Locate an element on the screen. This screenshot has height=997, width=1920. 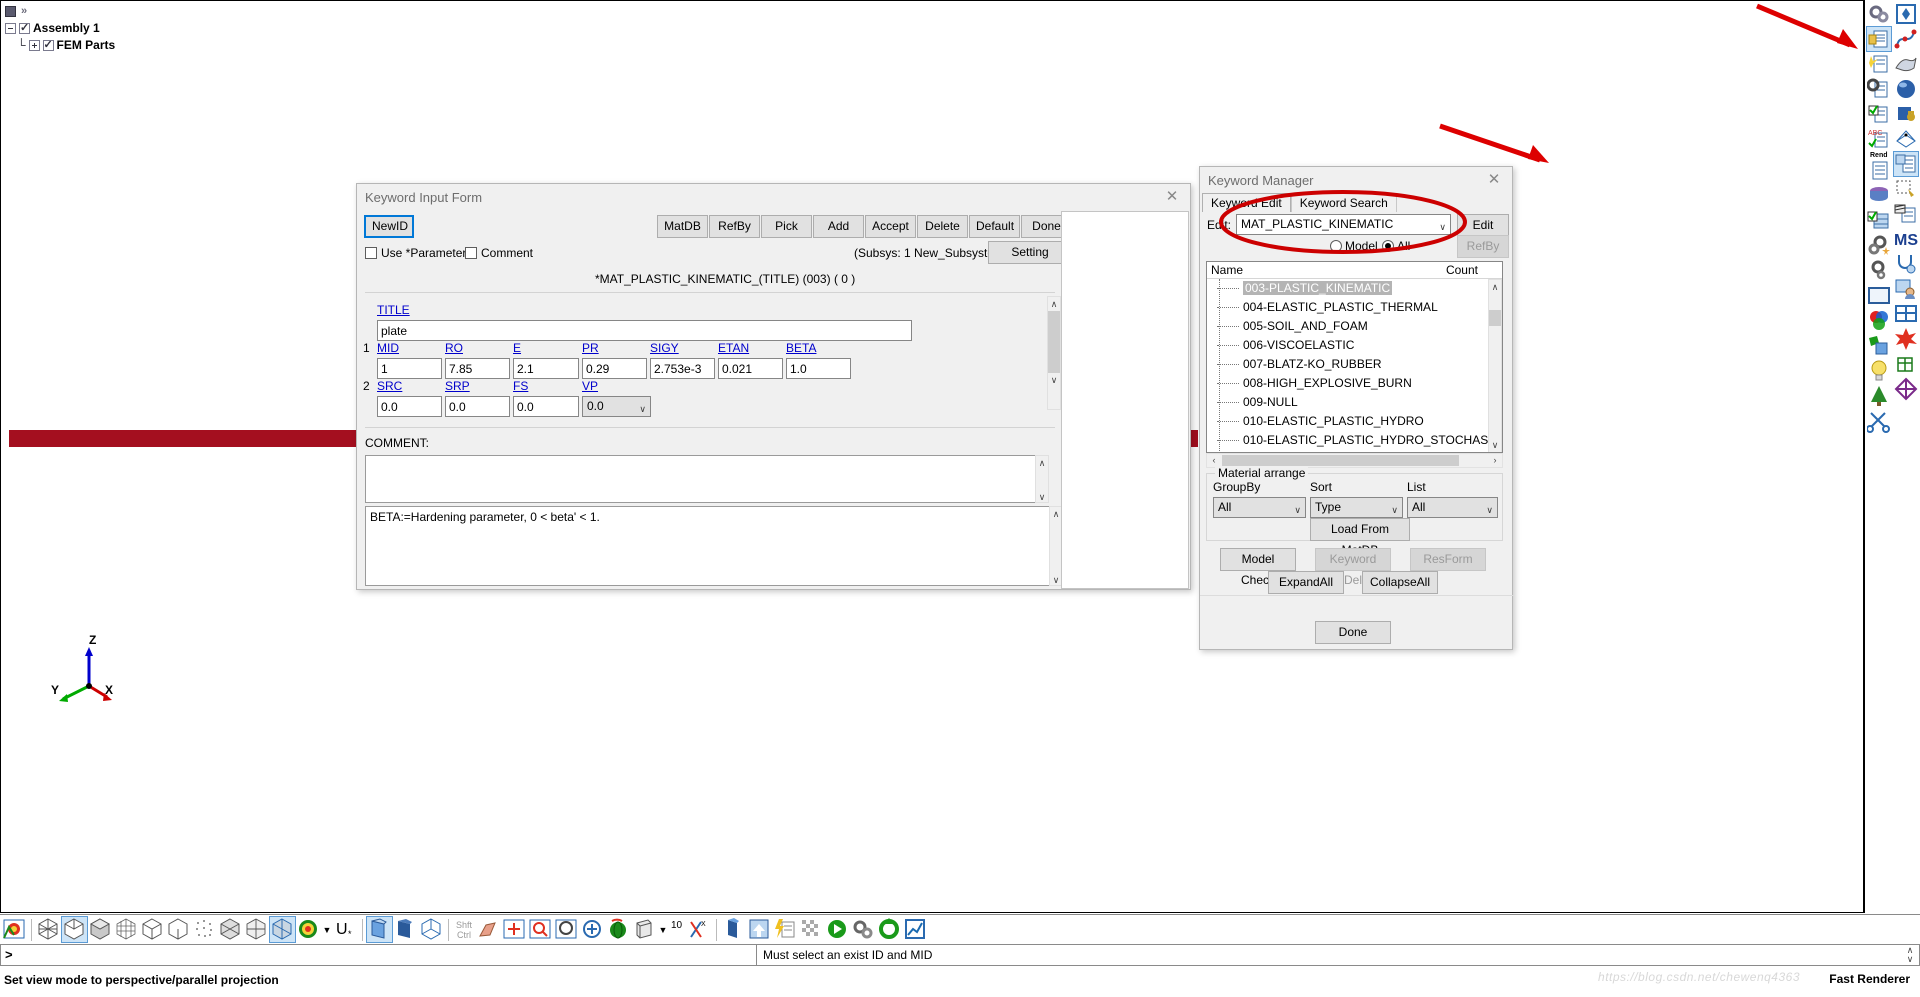
list-item: 006-VISCOELASTIC is located at coordinates (1354, 345).